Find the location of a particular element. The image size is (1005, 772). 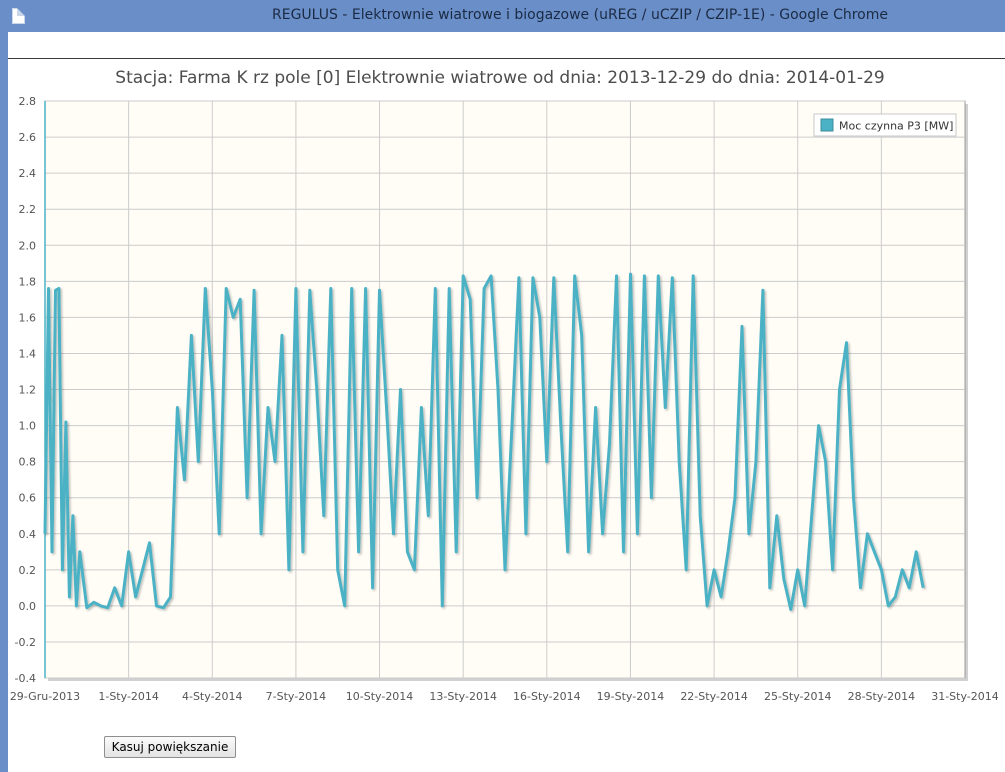

legend-swatch is located at coordinates (827, 125).